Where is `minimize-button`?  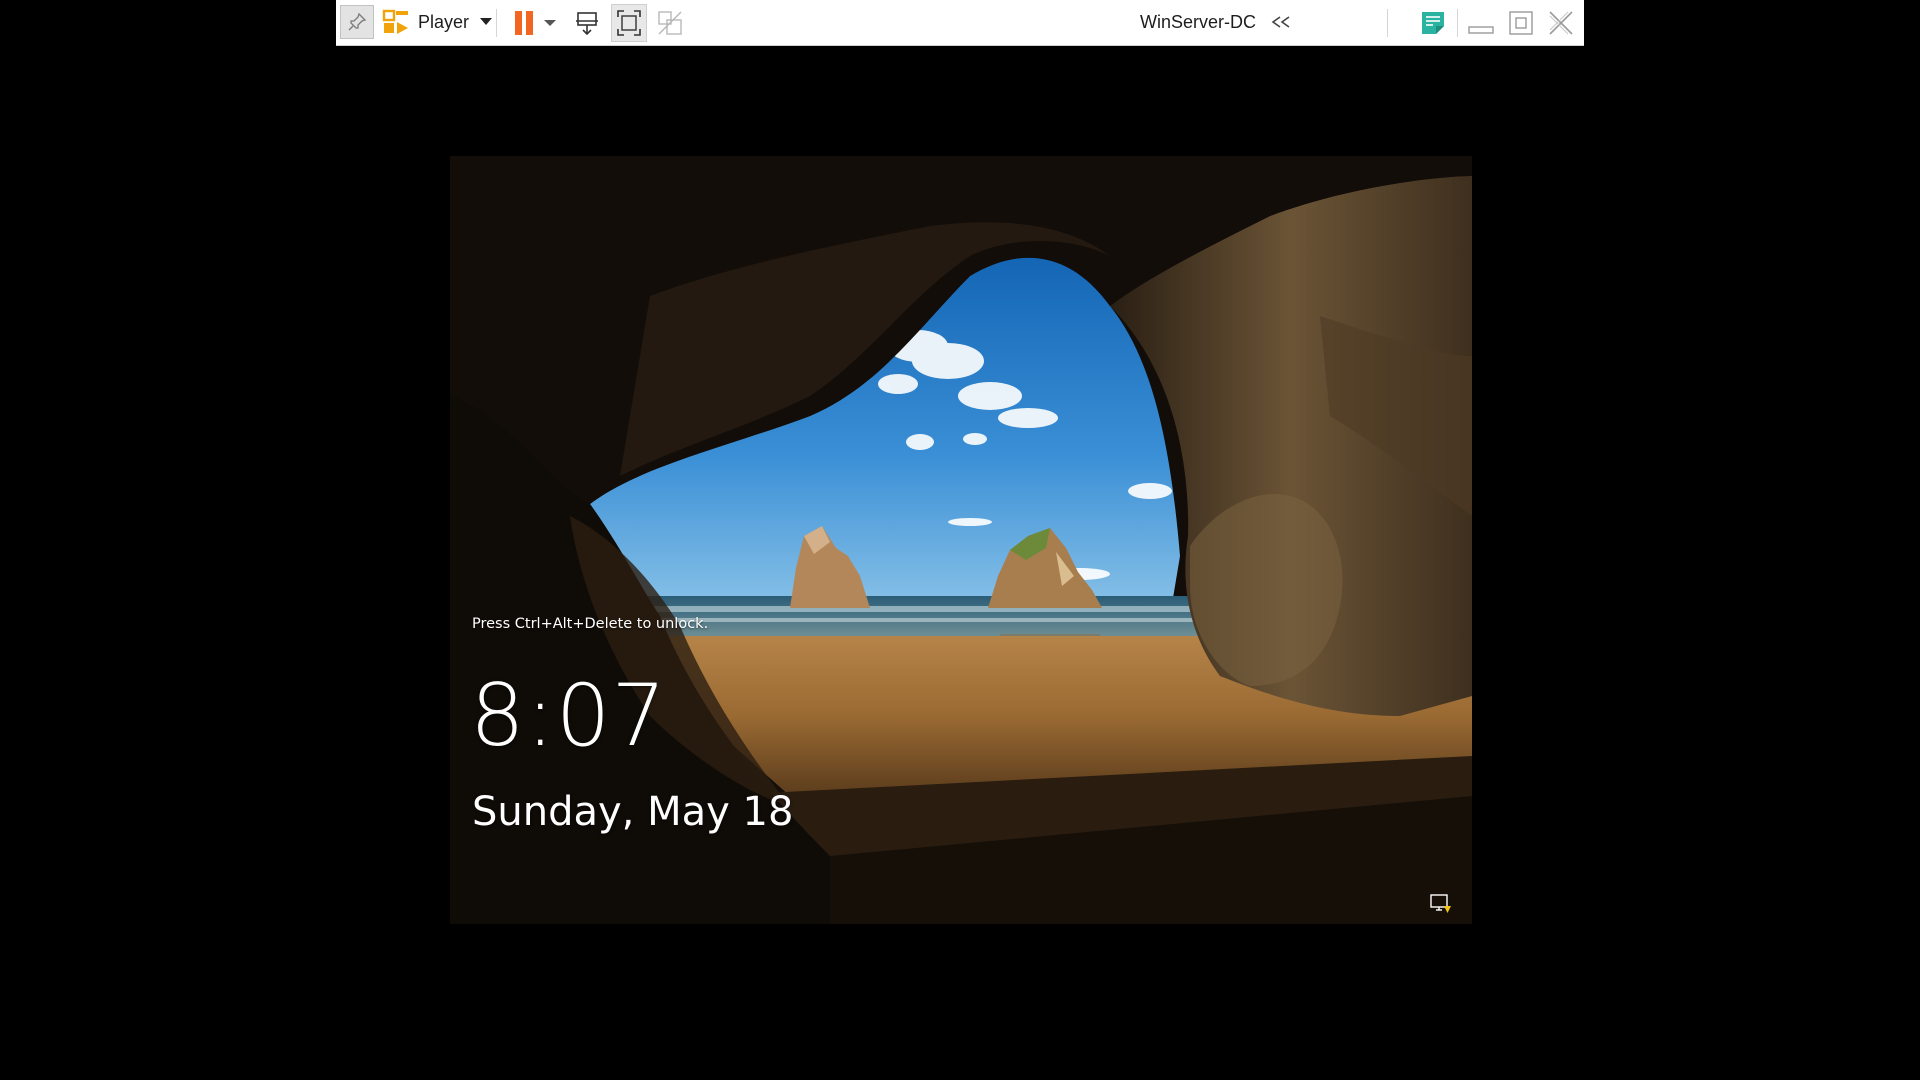
minimize-button is located at coordinates (1481, 23).